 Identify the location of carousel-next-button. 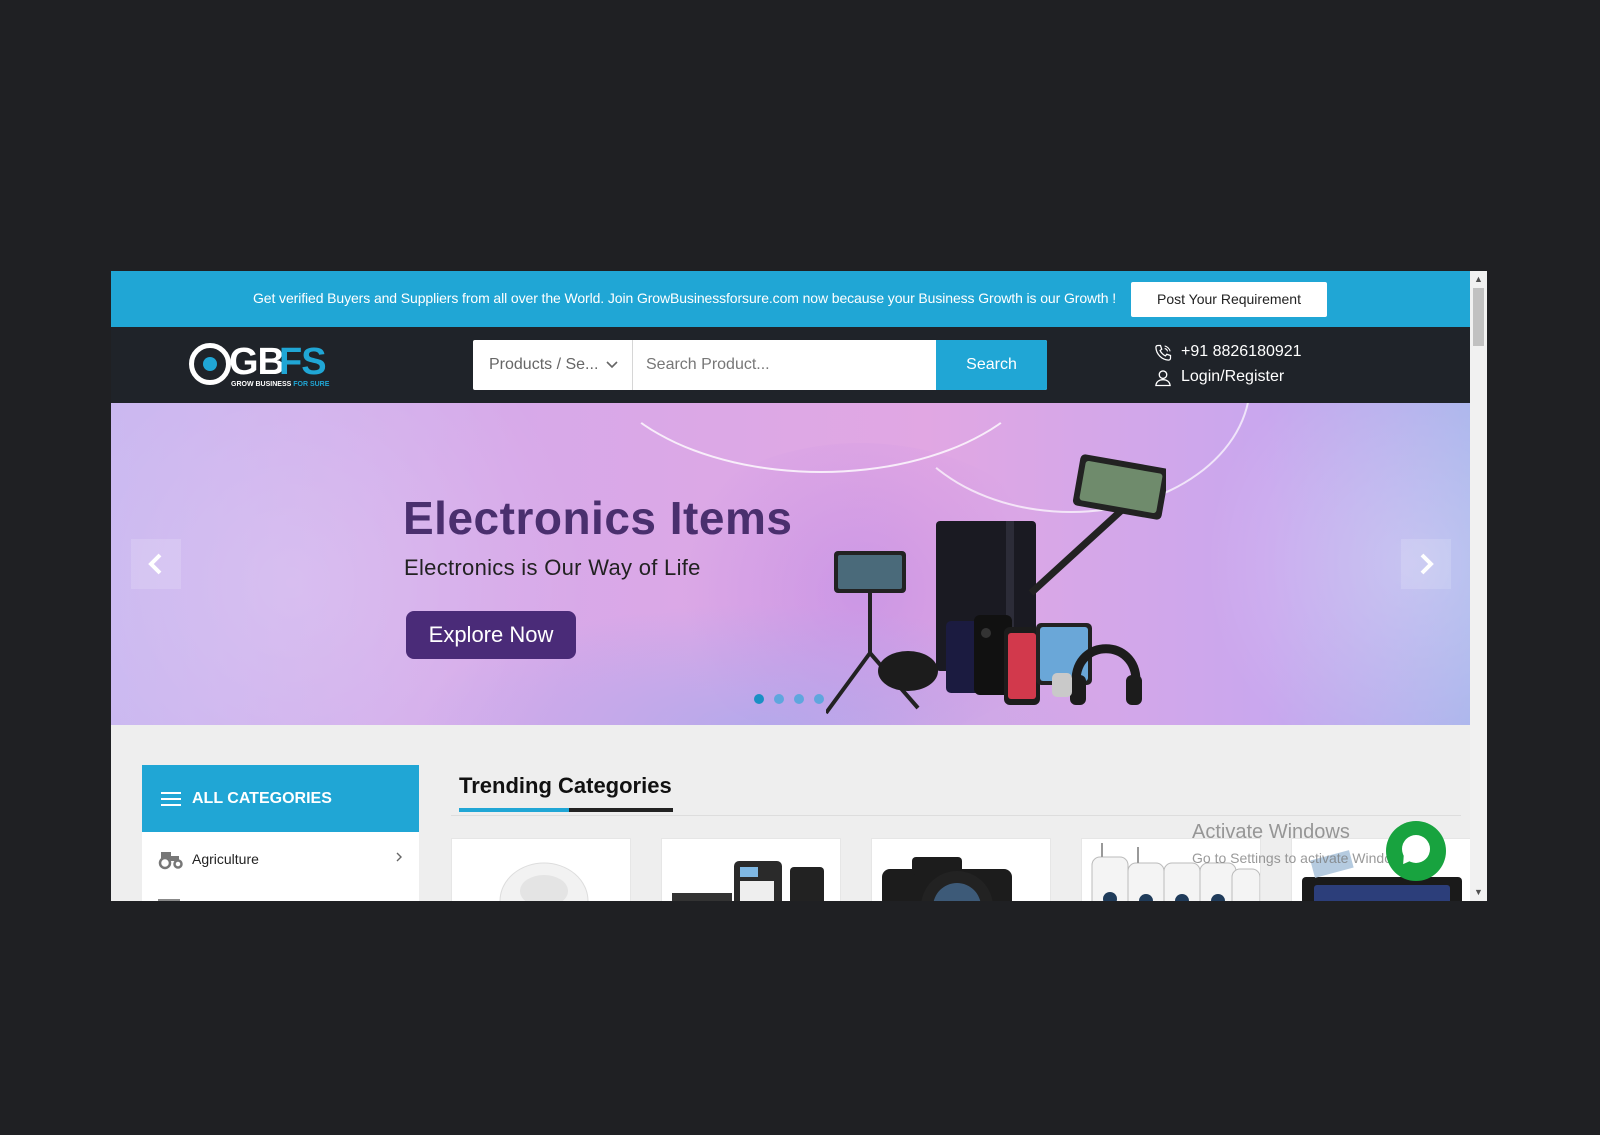
(1426, 564).